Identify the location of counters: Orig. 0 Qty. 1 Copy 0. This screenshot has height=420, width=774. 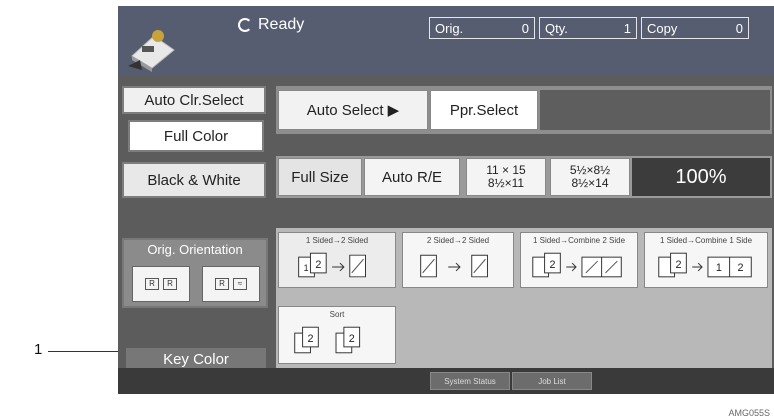
(589, 28).